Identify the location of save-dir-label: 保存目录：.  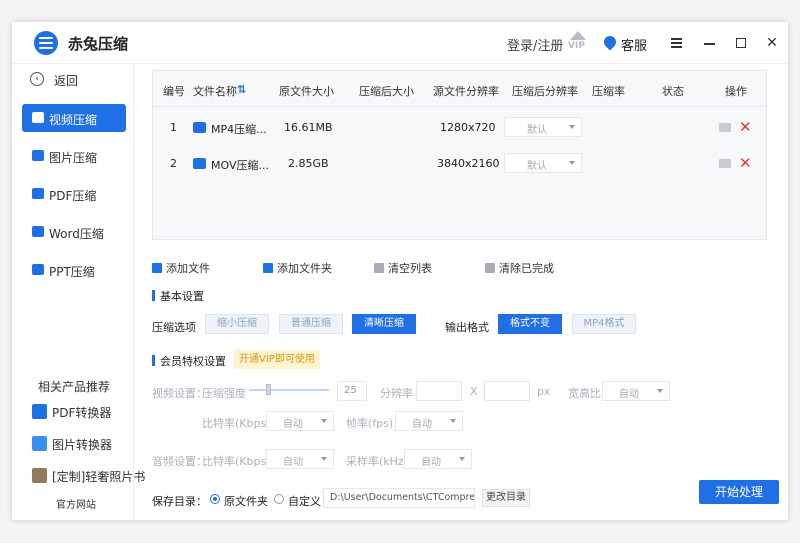
(179, 501).